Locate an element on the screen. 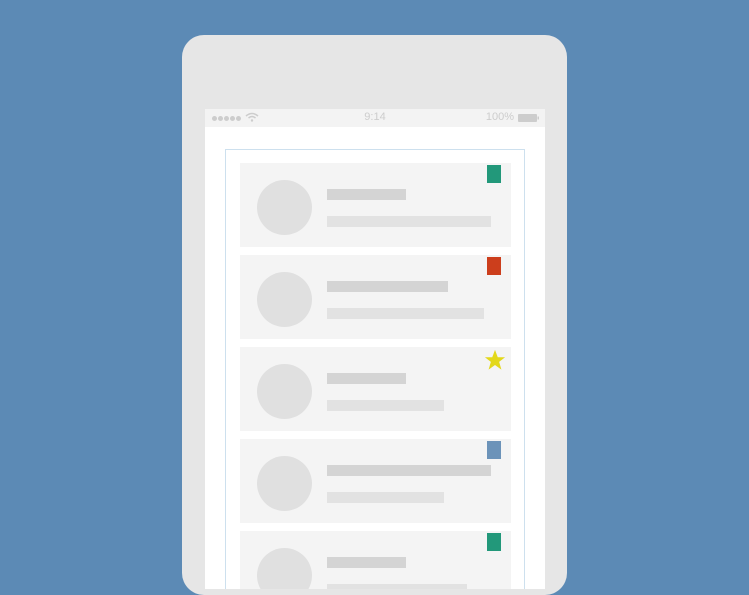  status-bar: 9:14 100% is located at coordinates (375, 118).